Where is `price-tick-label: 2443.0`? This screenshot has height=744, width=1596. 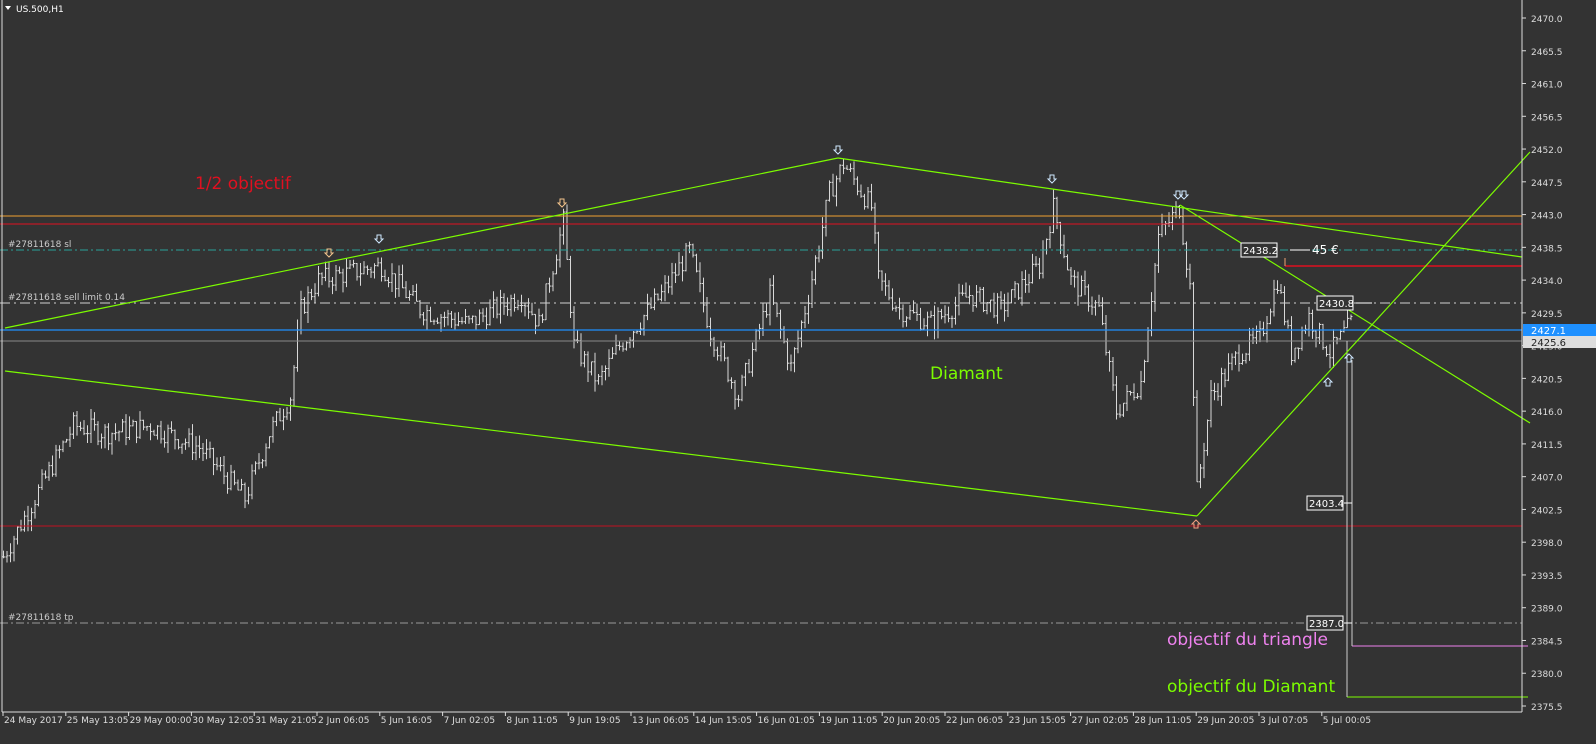
price-tick-label: 2443.0 is located at coordinates (1547, 217).